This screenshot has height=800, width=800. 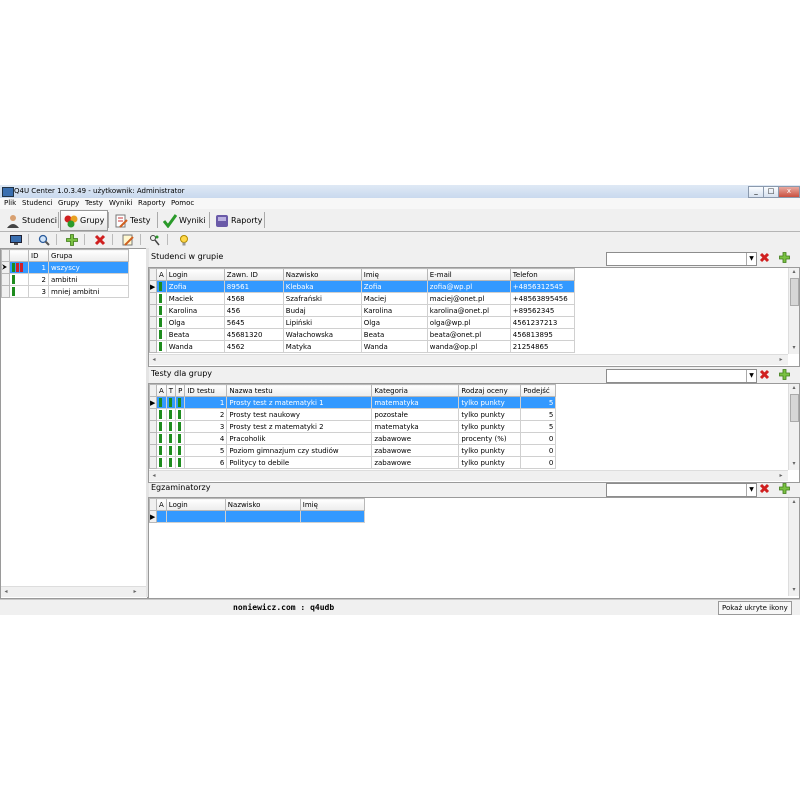 What do you see at coordinates (37, 203) in the screenshot?
I see `menu-studenci: Studenci` at bounding box center [37, 203].